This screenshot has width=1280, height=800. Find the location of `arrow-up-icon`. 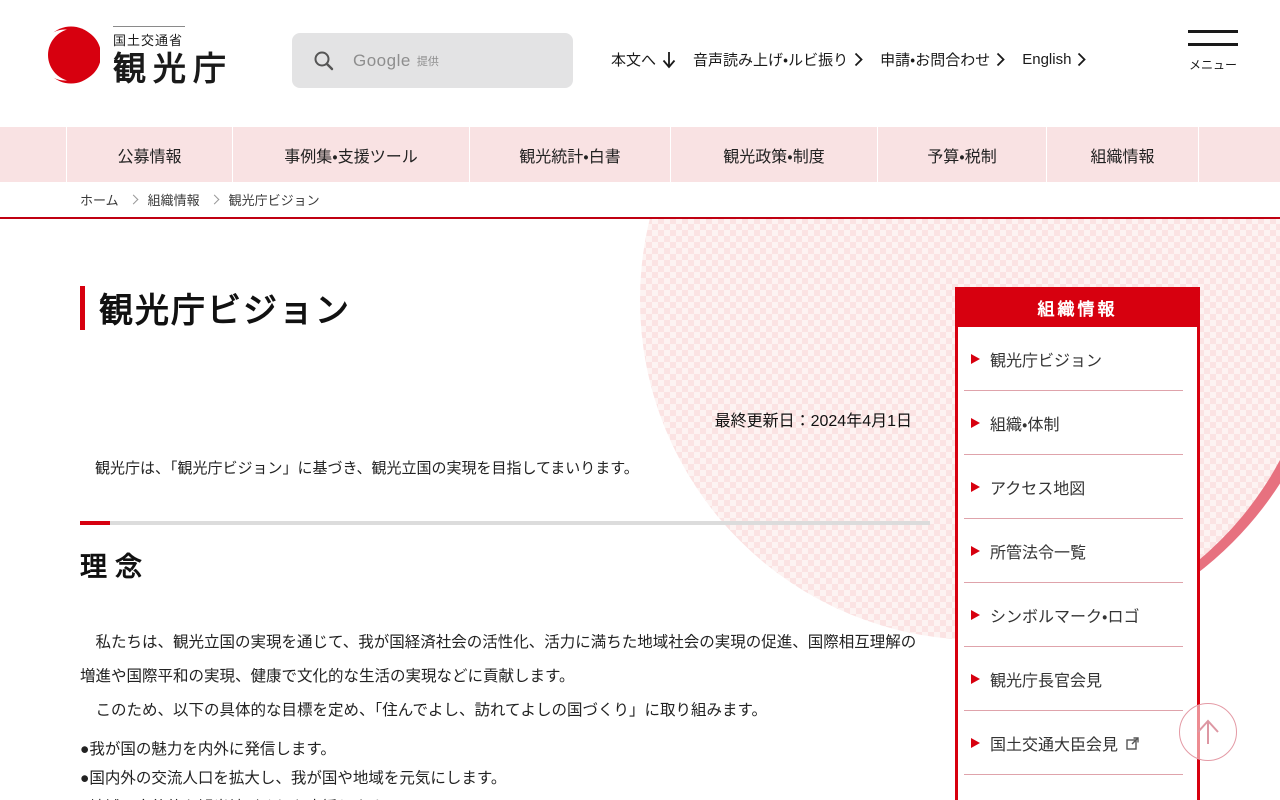

arrow-up-icon is located at coordinates (1208, 731).